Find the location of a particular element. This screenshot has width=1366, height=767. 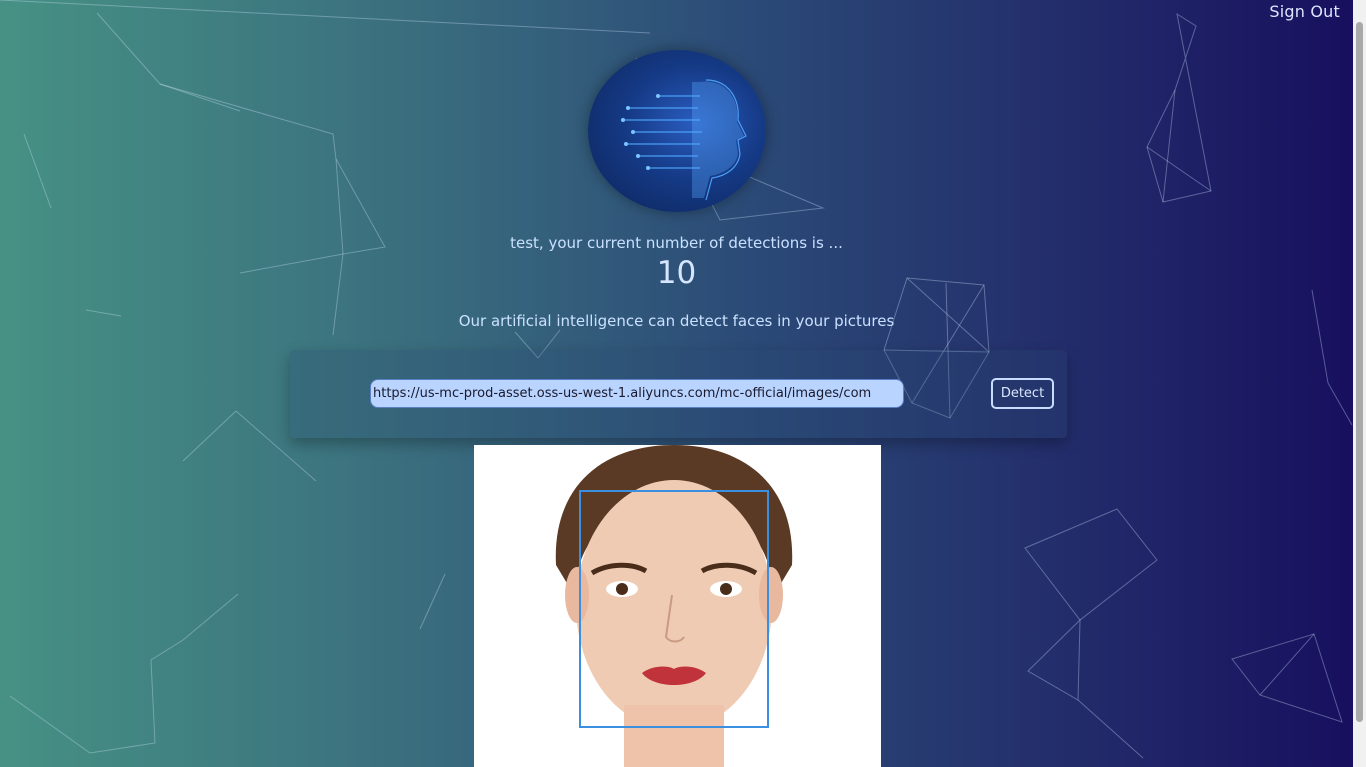

detection-result-image is located at coordinates (677, 606).